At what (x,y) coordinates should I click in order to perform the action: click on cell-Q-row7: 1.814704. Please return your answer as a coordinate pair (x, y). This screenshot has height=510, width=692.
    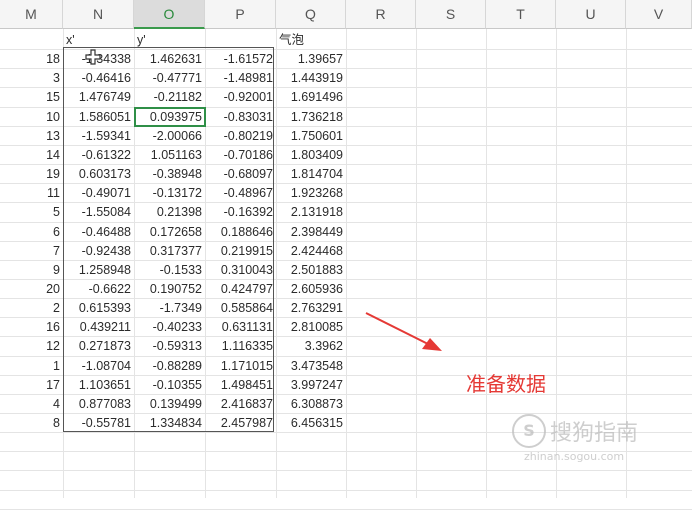
    Looking at the image, I should click on (311, 174).